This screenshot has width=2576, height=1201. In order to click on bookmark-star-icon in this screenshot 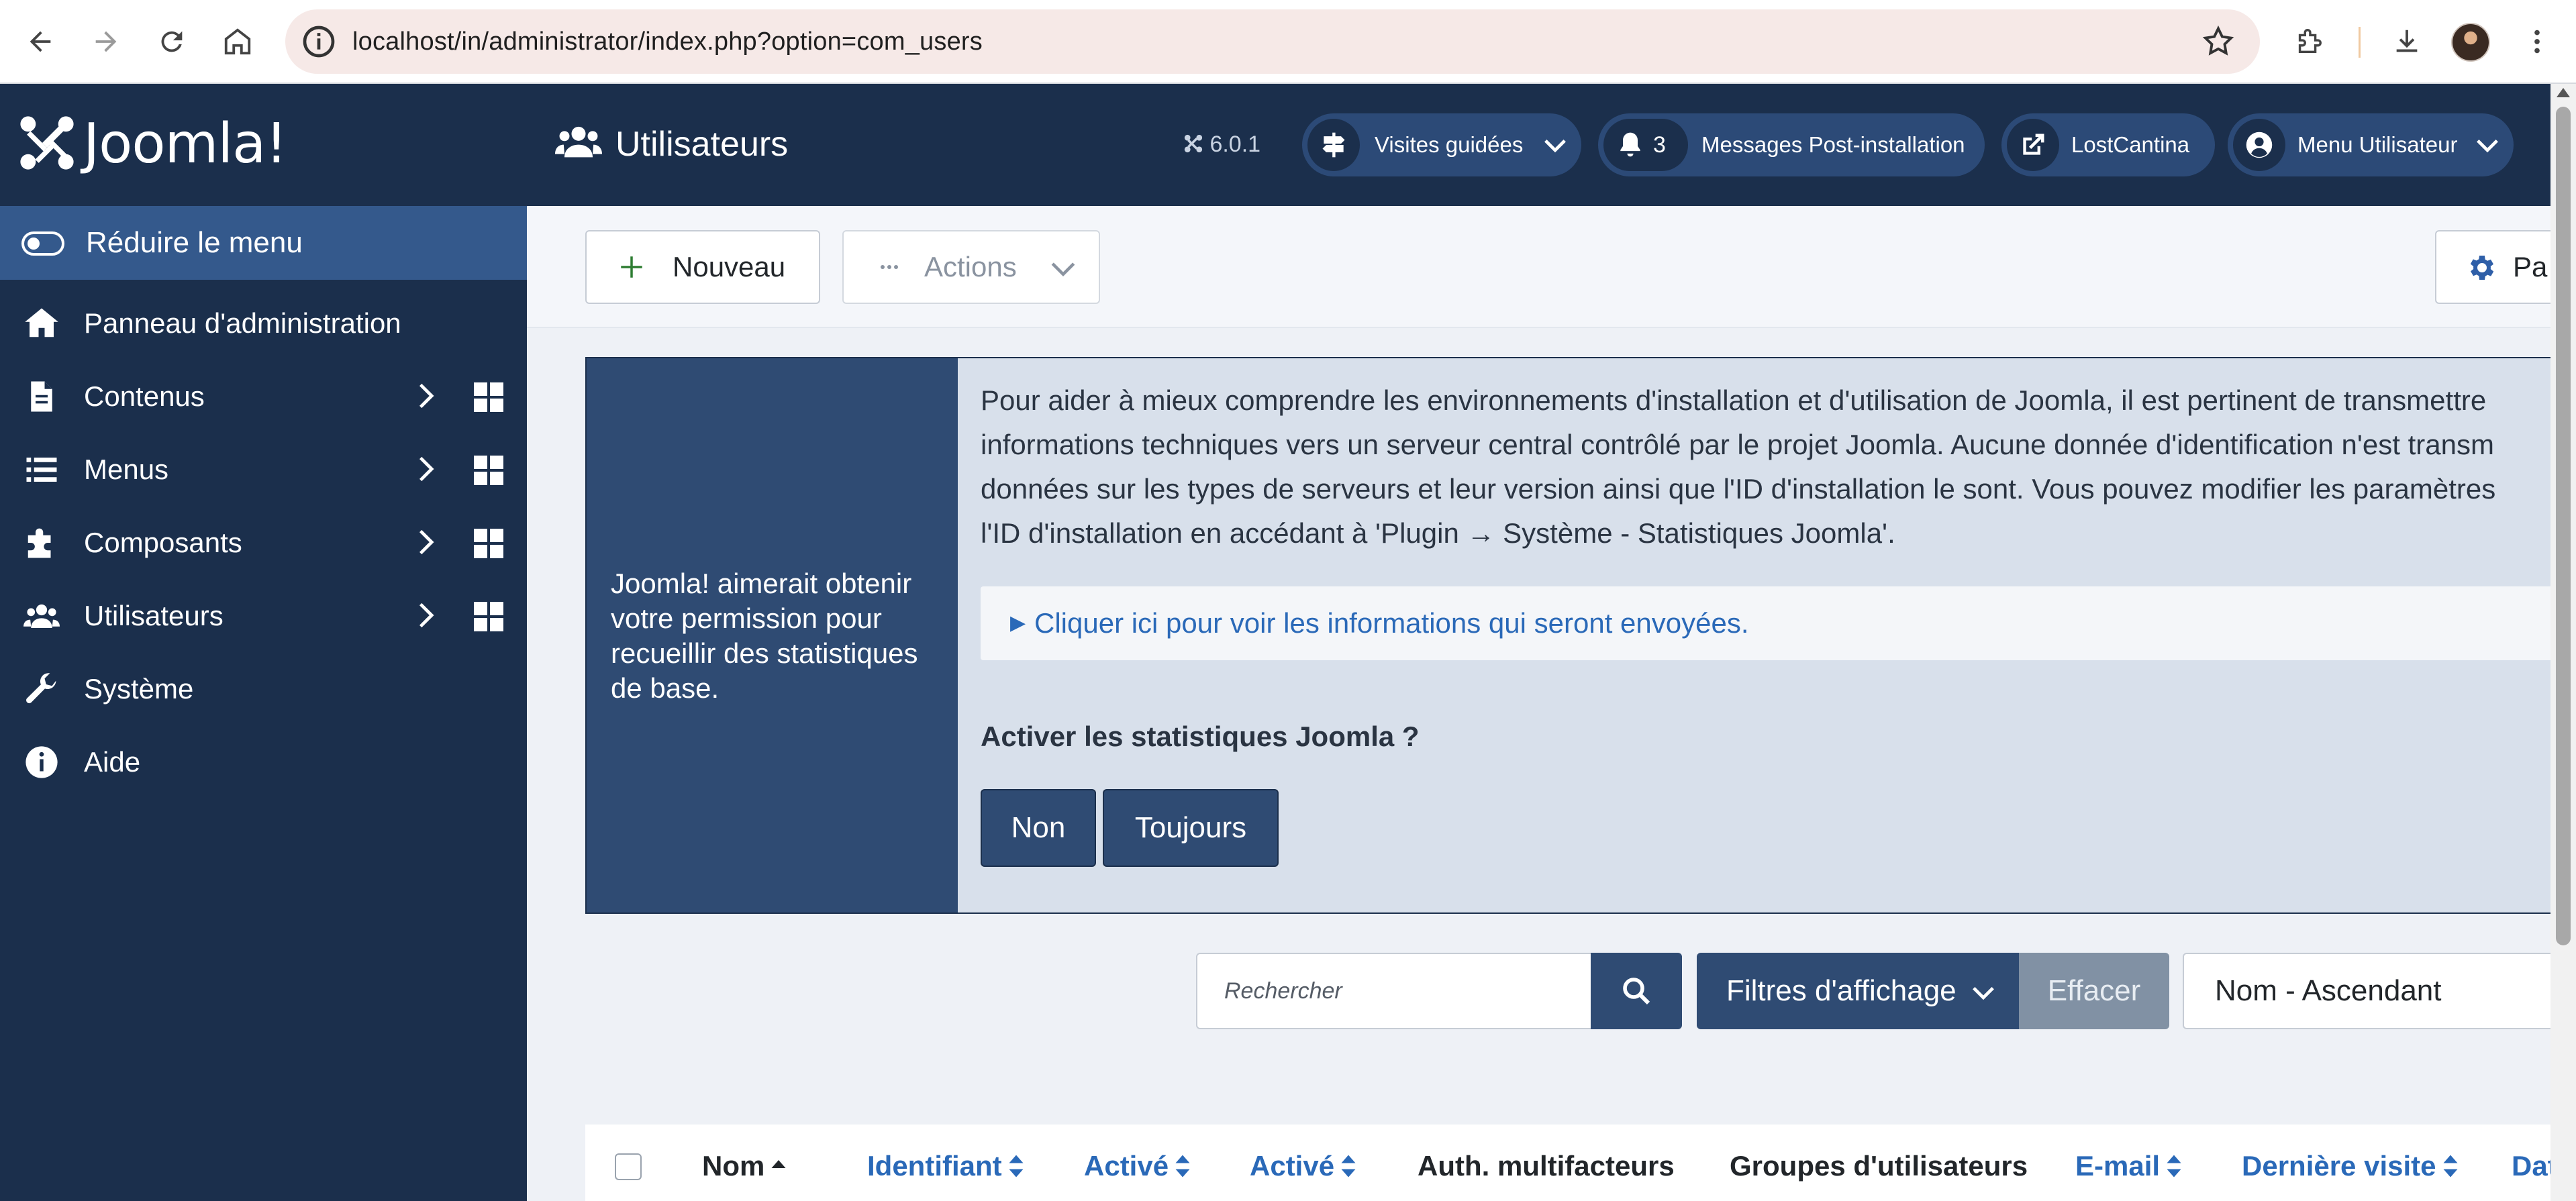, I will do `click(2218, 41)`.